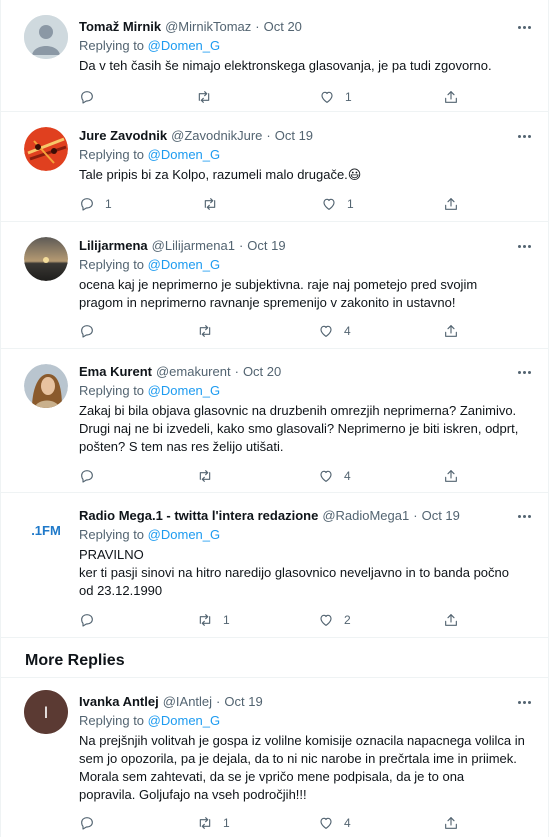 The height and width of the screenshot is (837, 549). I want to click on red-pattern-avatar, so click(46, 149).